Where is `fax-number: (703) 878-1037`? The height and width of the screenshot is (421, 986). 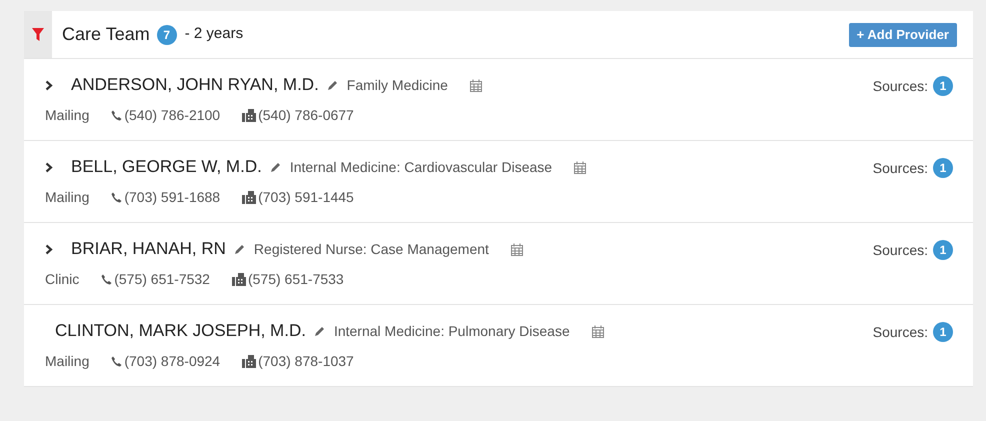 fax-number: (703) 878-1037 is located at coordinates (306, 361).